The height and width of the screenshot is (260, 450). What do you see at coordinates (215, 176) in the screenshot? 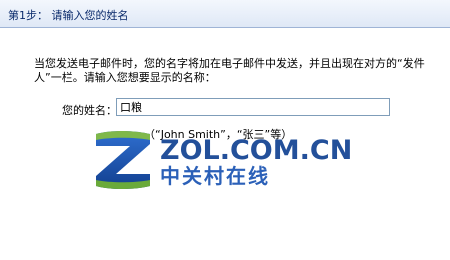
I see `watermark-subtitle: 中关村在线` at bounding box center [215, 176].